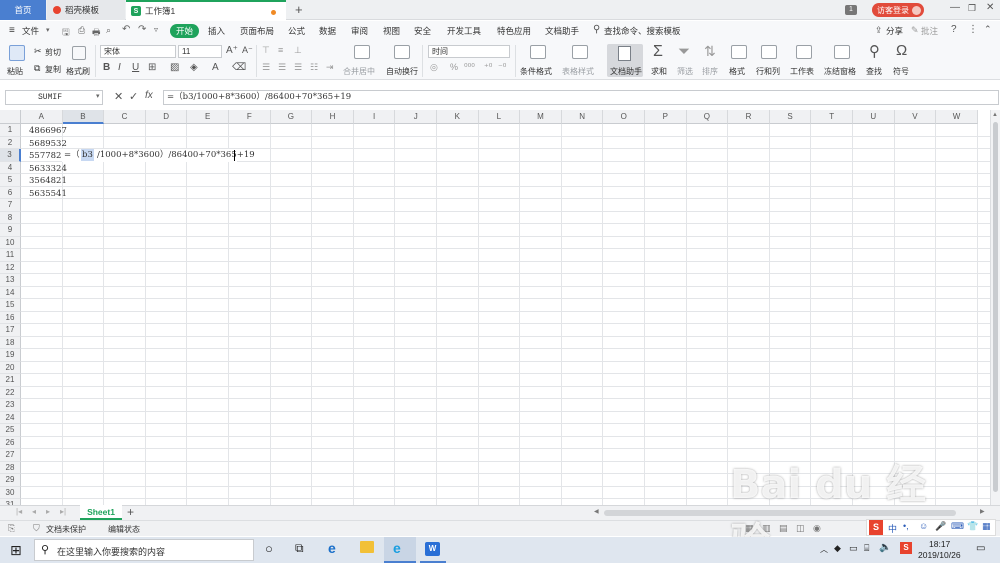 This screenshot has width=1000, height=568. What do you see at coordinates (299, 9) in the screenshot?
I see `new-tab-icon: +` at bounding box center [299, 9].